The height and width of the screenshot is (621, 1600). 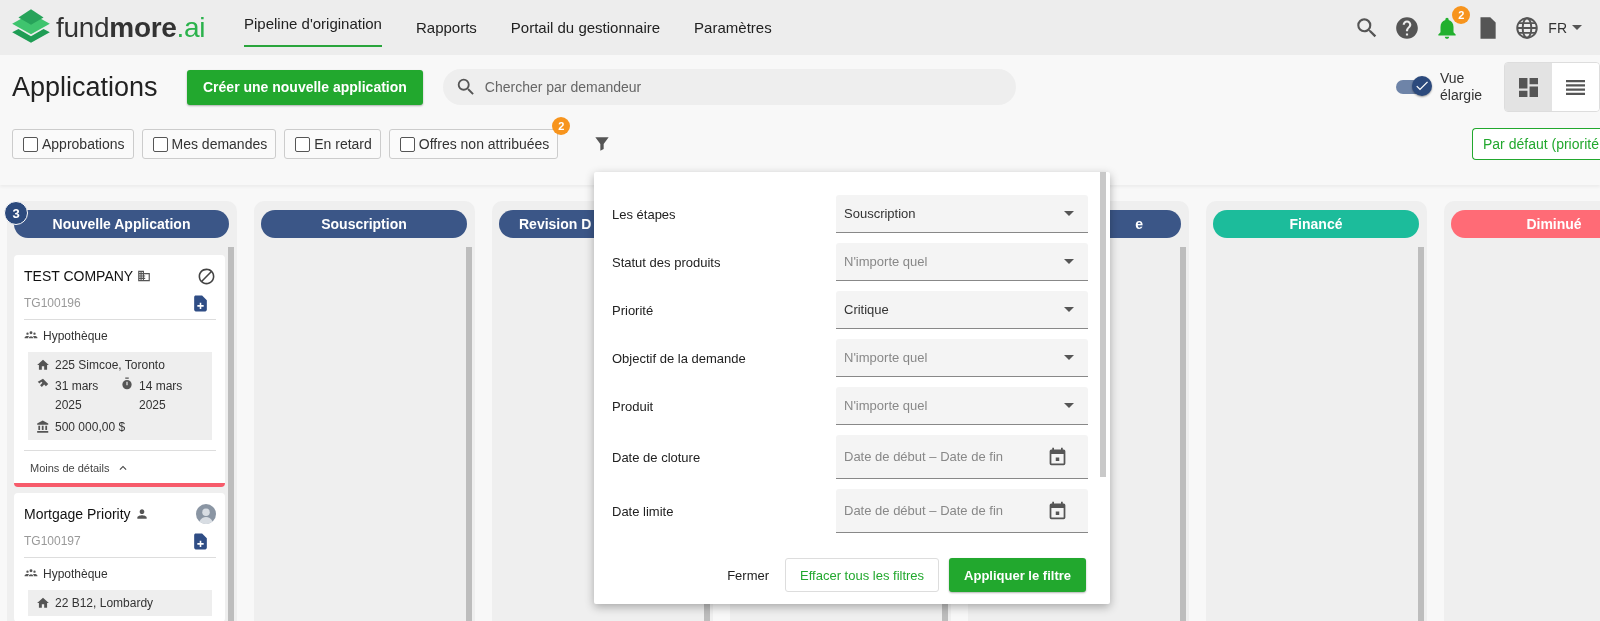 What do you see at coordinates (666, 262) in the screenshot?
I see `filter-label: Statut des produits` at bounding box center [666, 262].